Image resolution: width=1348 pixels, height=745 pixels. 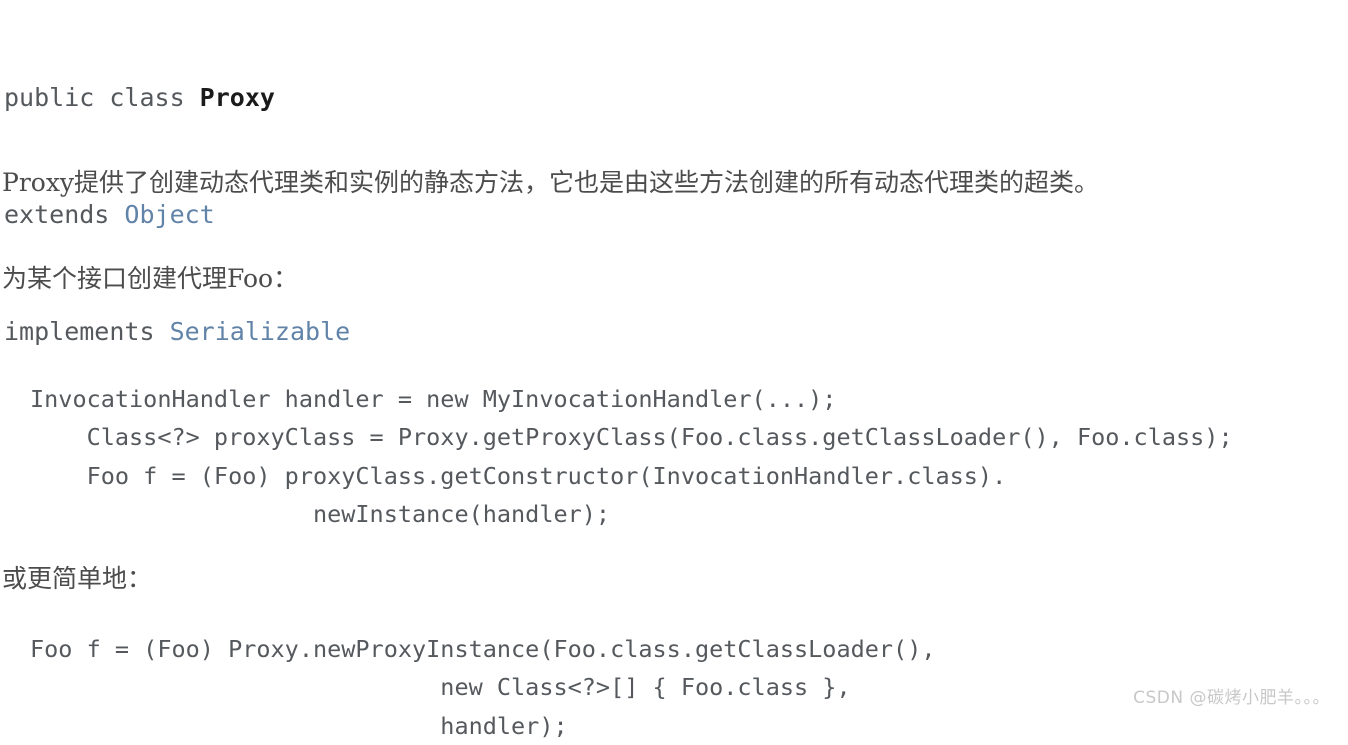 What do you see at coordinates (150, 279) in the screenshot?
I see `create-proxy-paragraph: 为某个接口创建代理Foo：` at bounding box center [150, 279].